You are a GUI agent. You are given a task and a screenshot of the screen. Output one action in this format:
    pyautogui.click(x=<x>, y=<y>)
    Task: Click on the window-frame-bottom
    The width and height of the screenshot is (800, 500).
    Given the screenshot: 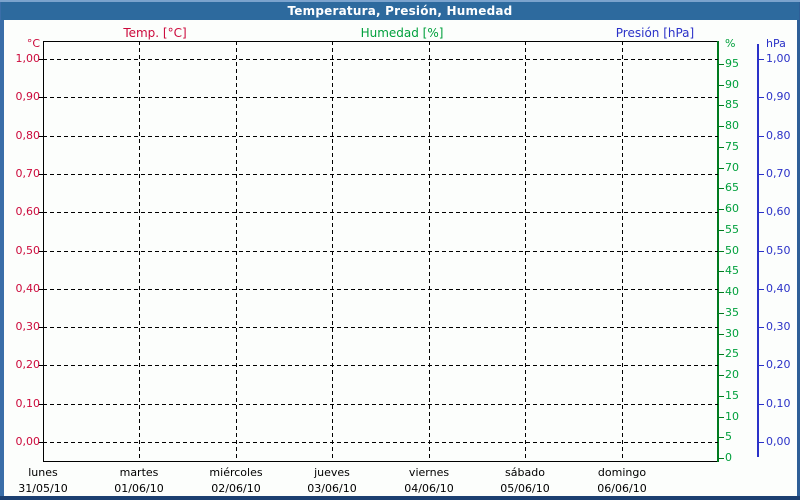 What is the action you would take?
    pyautogui.click(x=400, y=498)
    